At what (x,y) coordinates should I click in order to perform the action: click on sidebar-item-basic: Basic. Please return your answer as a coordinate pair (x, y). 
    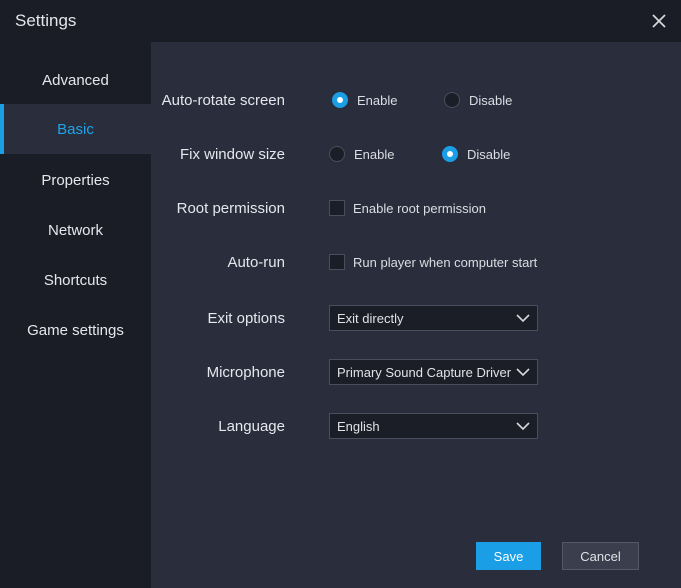
    Looking at the image, I should click on (75, 129).